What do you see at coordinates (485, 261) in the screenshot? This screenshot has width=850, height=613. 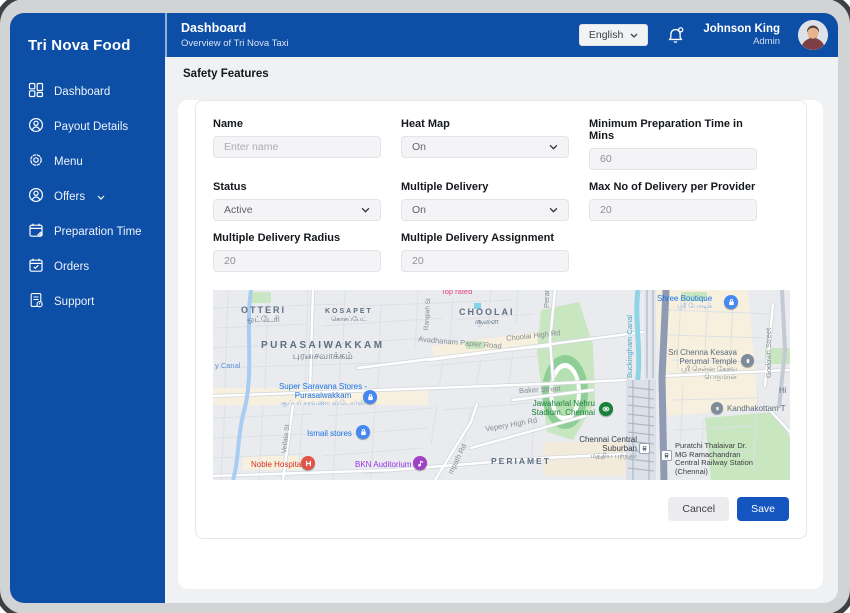 I see `delivery-assignment-input` at bounding box center [485, 261].